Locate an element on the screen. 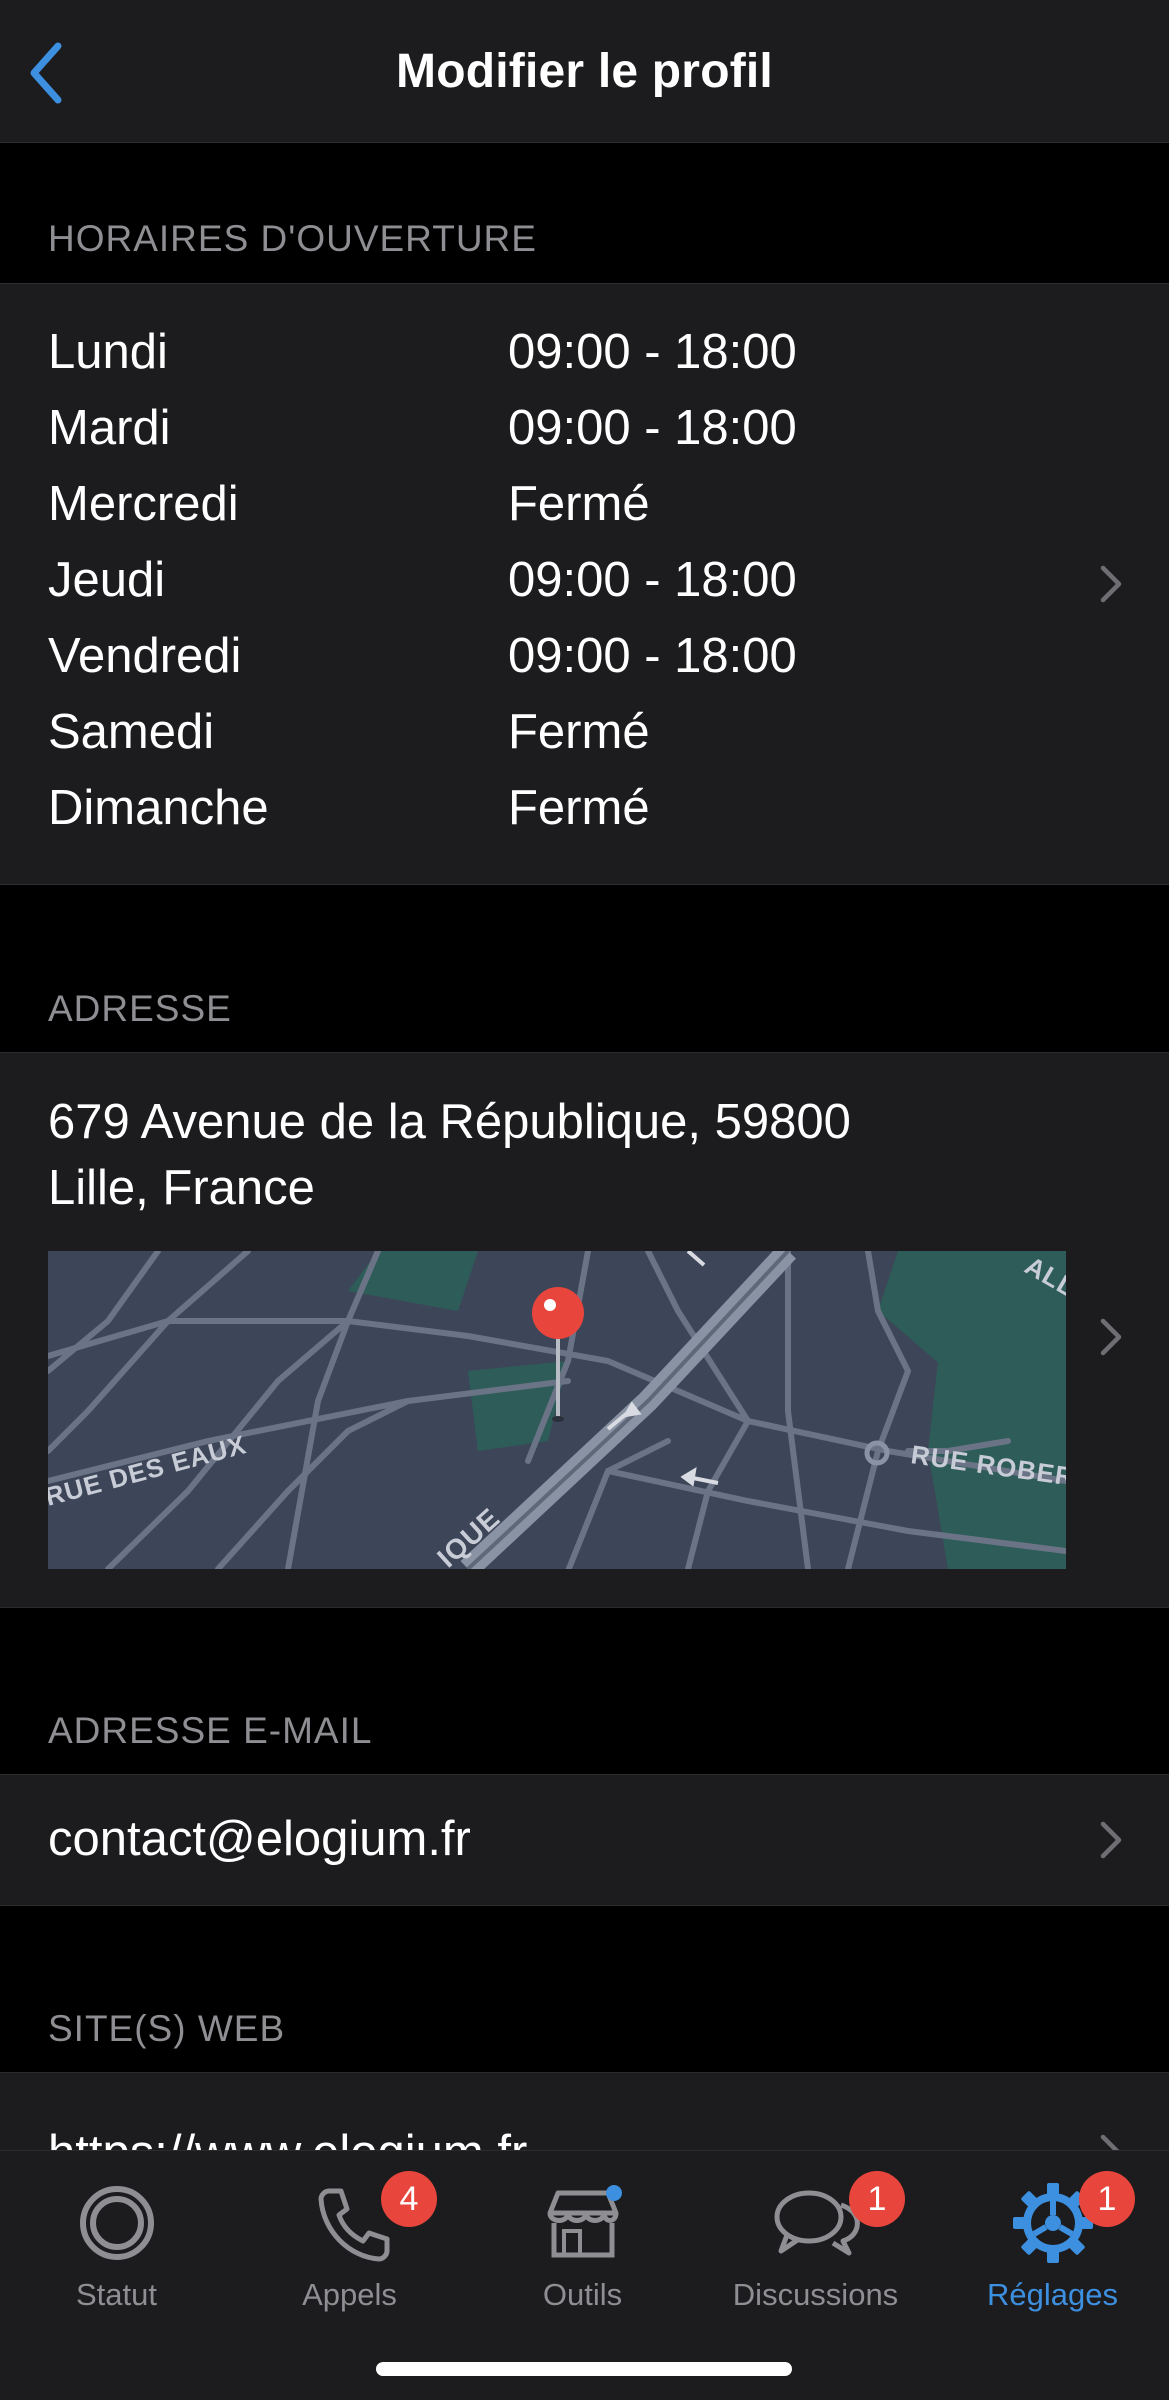 Image resolution: width=1169 pixels, height=2400 pixels. tab-label: Statut is located at coordinates (116, 2294).